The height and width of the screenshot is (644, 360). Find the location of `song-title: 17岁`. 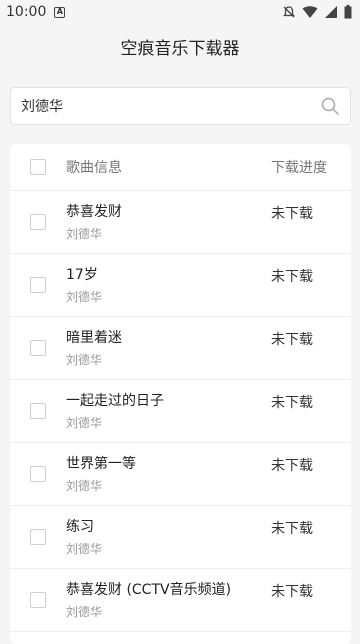

song-title: 17岁 is located at coordinates (82, 275).